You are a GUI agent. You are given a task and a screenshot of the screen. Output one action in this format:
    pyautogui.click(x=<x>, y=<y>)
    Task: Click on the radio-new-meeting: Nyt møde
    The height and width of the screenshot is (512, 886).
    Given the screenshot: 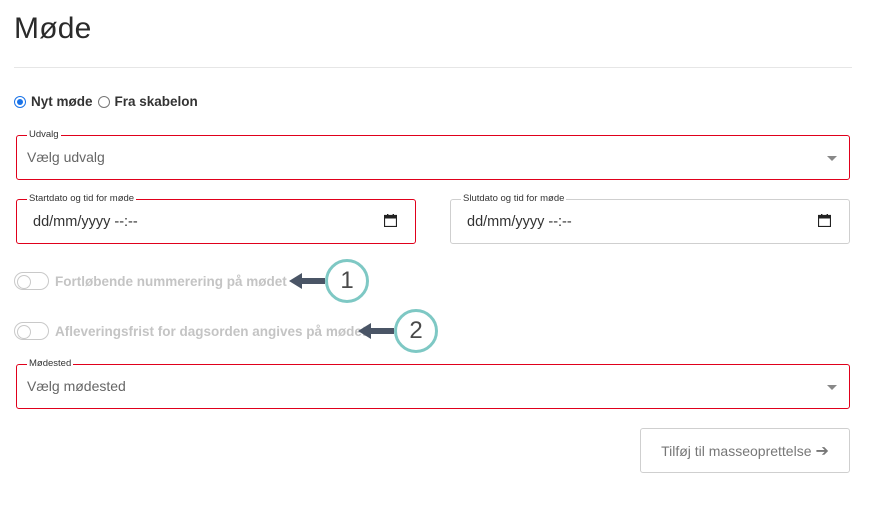 What is the action you would take?
    pyautogui.click(x=53, y=101)
    